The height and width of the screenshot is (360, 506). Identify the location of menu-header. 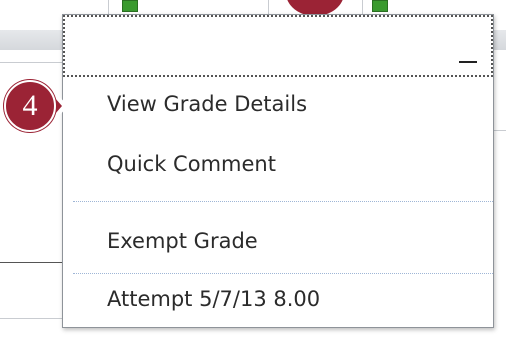
(278, 46).